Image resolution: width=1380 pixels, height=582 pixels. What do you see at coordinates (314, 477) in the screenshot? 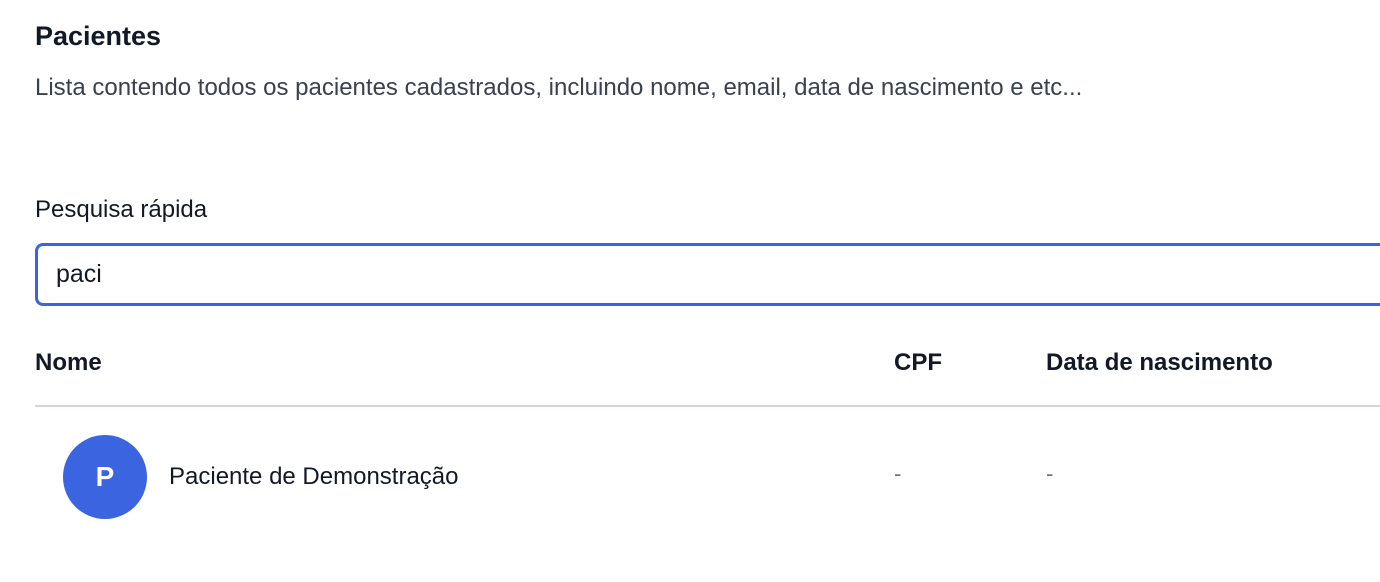
I see `patient-name: Paciente de Demonstração` at bounding box center [314, 477].